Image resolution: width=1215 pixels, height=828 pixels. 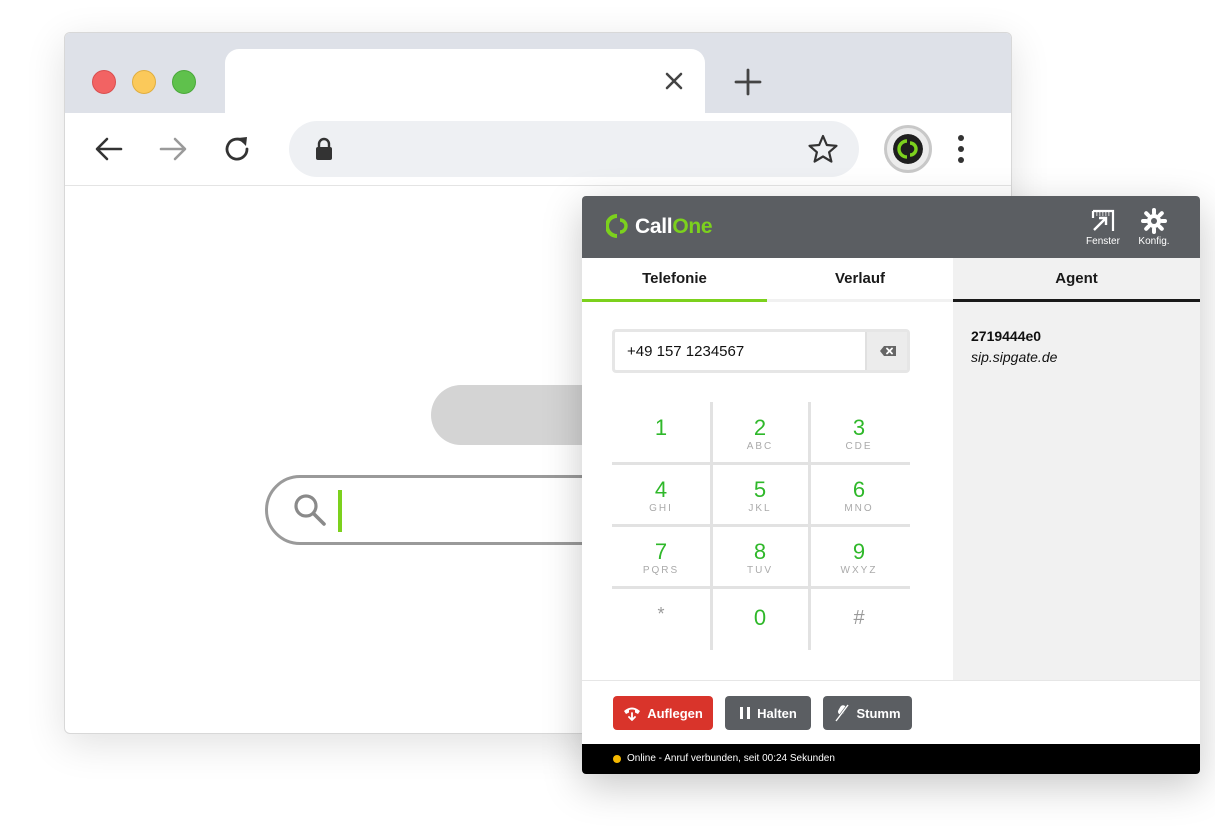 What do you see at coordinates (104, 82) in the screenshot?
I see `close-window-button` at bounding box center [104, 82].